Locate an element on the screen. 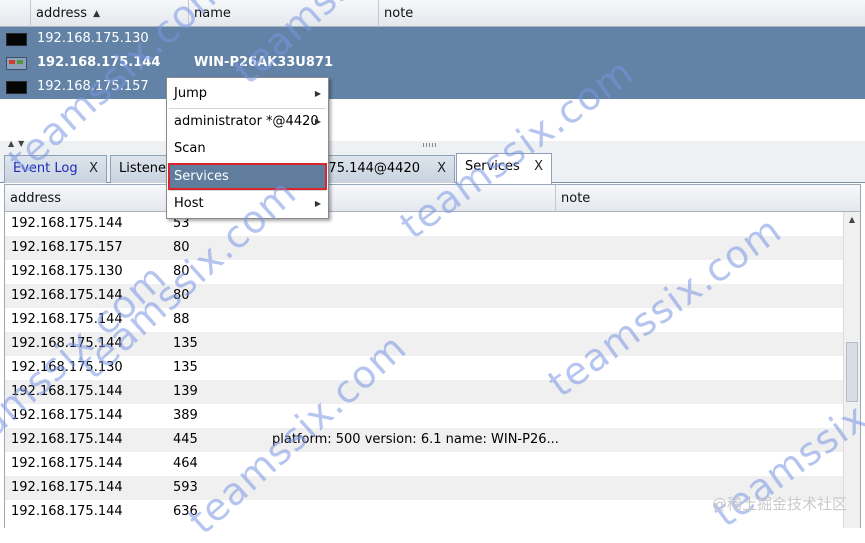  table-row: 192.168.175.130 80 is located at coordinates (424, 272).